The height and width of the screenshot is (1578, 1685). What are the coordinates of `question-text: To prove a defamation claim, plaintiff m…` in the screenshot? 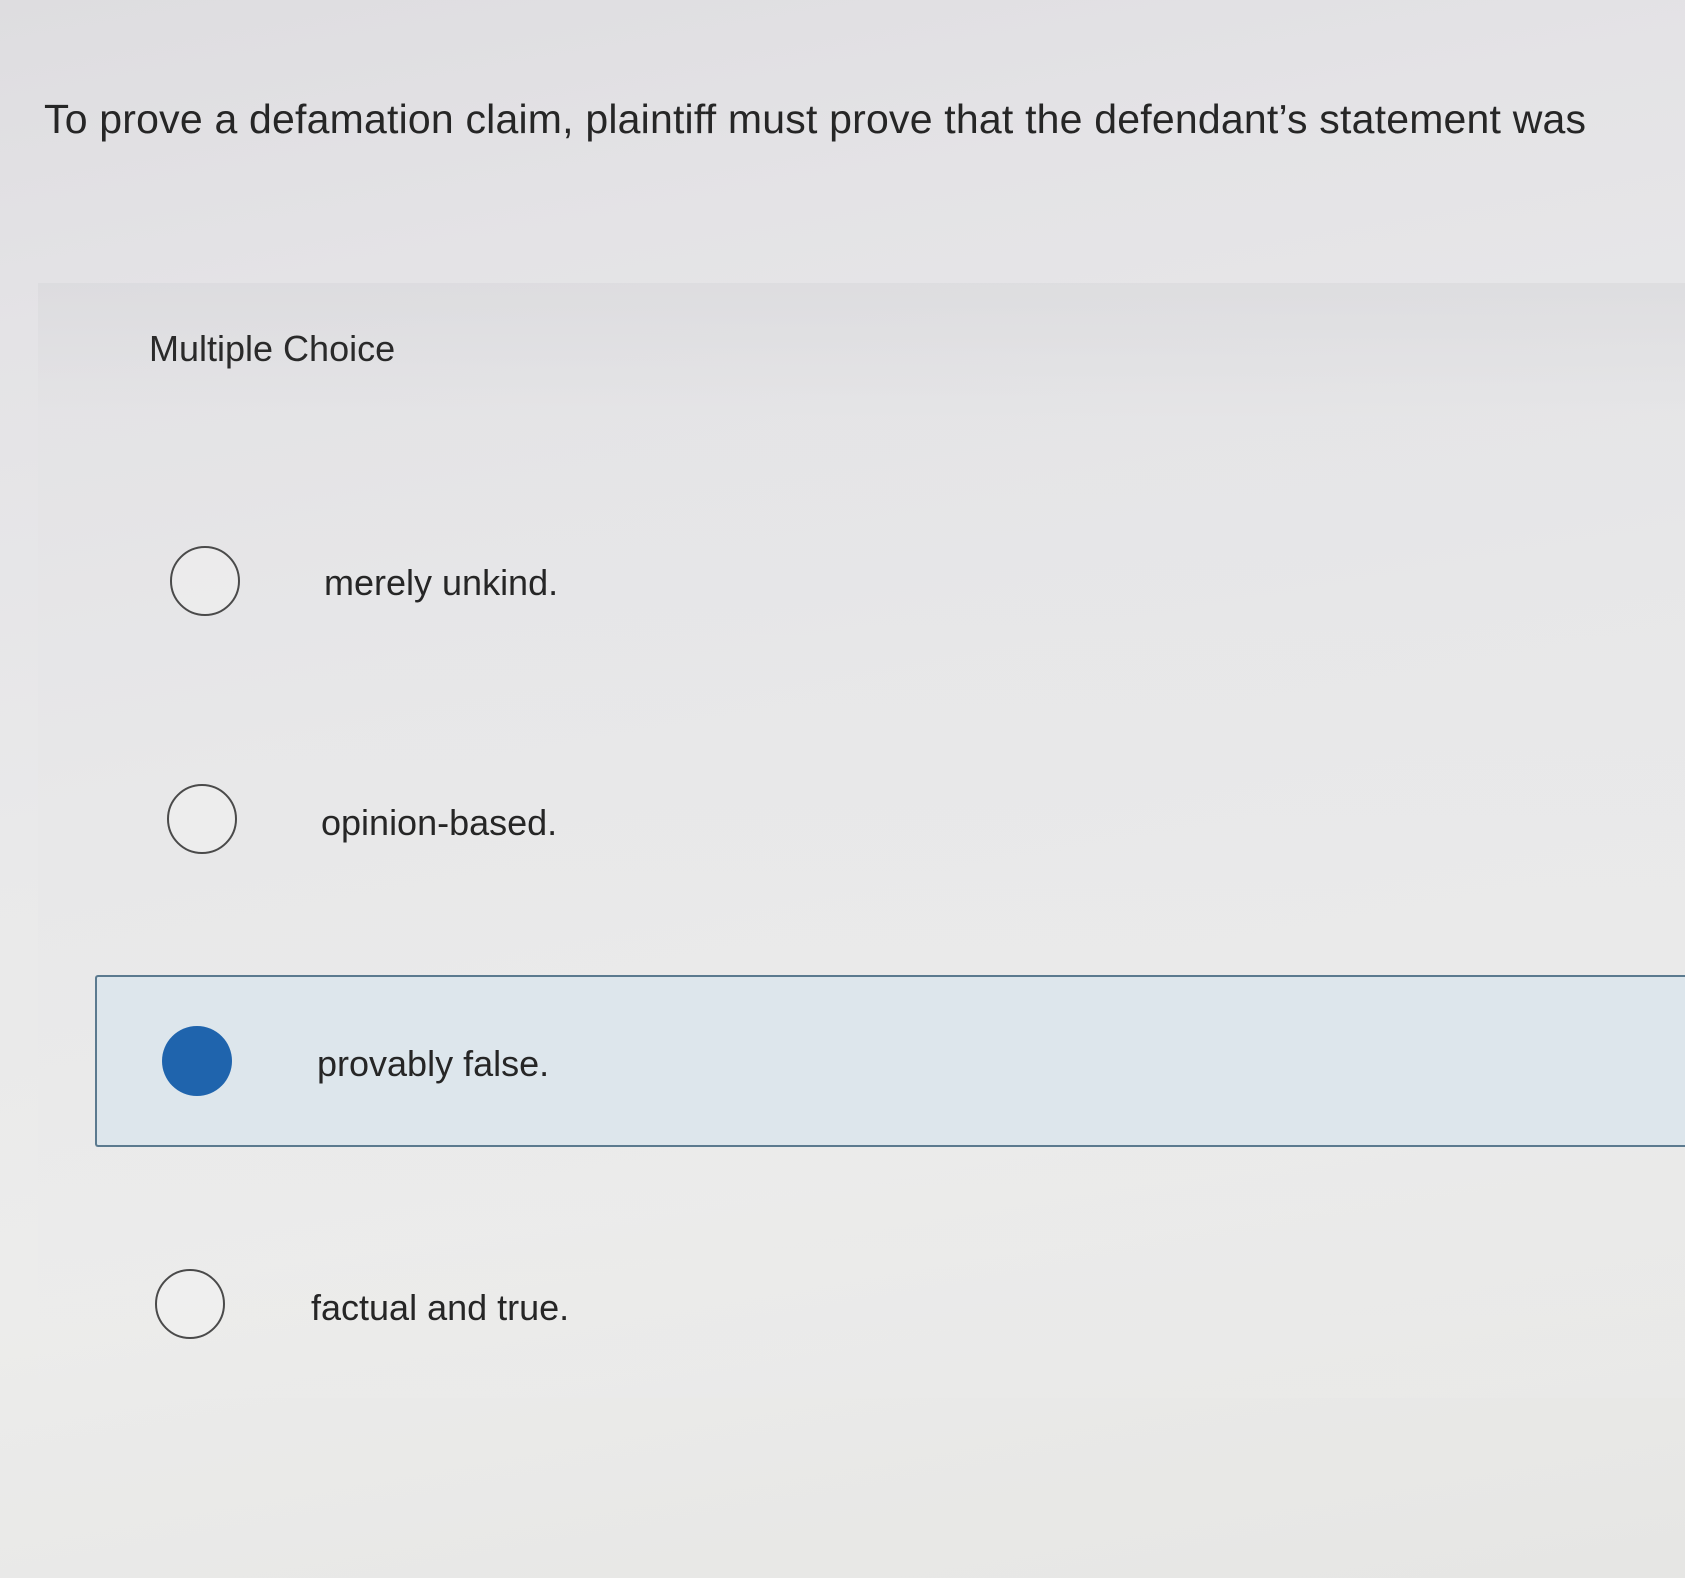 It's located at (815, 119).